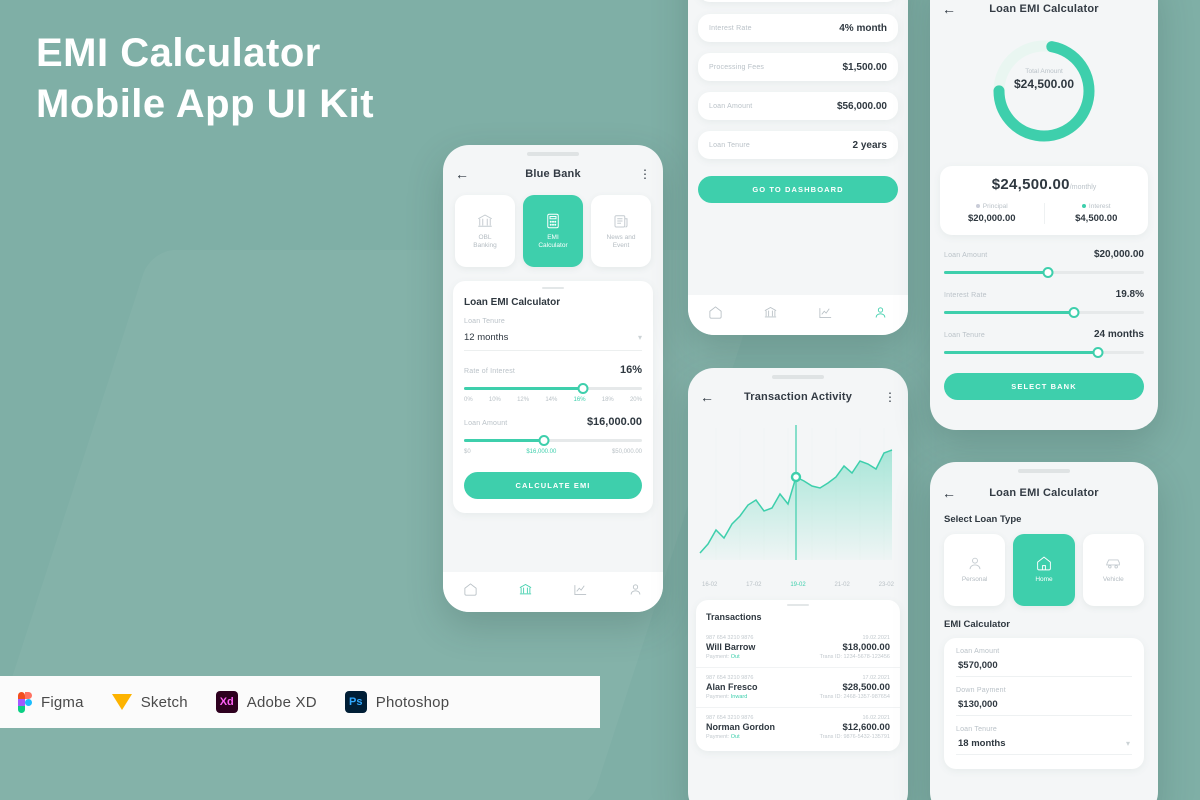 The image size is (1200, 800). What do you see at coordinates (798, 605) in the screenshot?
I see `card-handle` at bounding box center [798, 605].